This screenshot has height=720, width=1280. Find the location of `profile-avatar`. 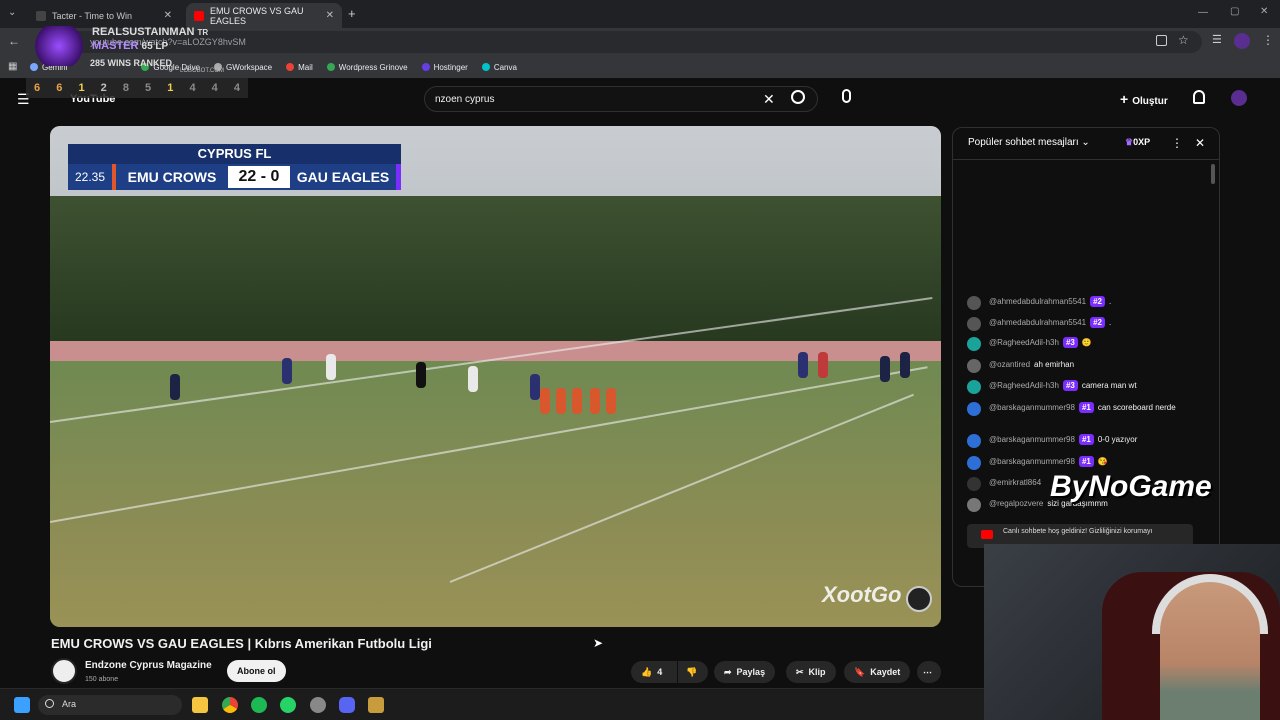

profile-avatar is located at coordinates (1242, 41).